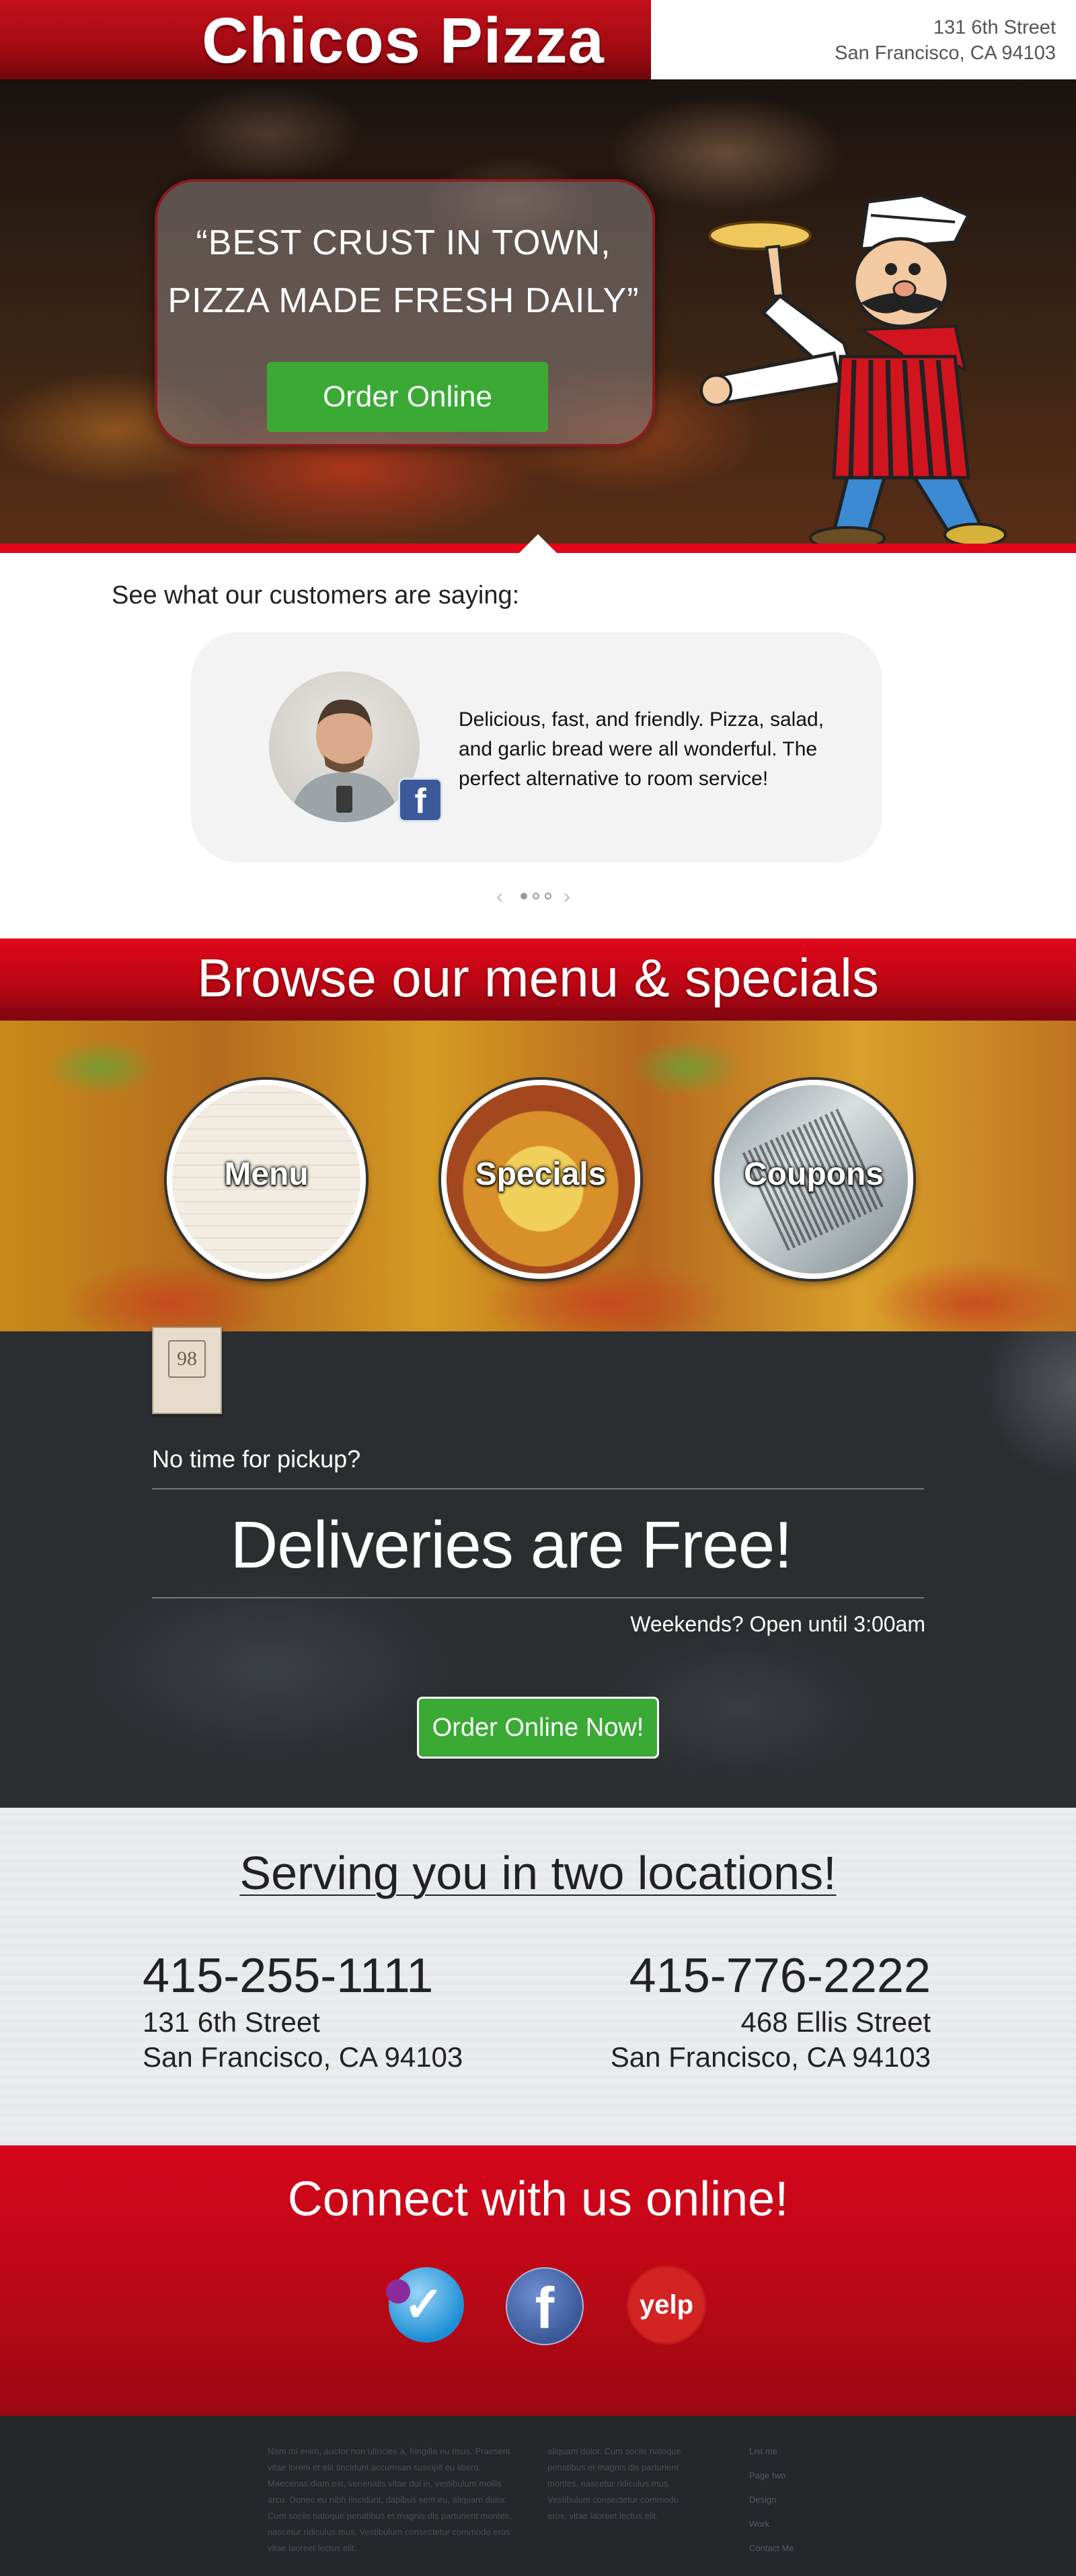  Describe the element at coordinates (407, 397) in the screenshot. I see `order-online-button: Order Online` at that location.